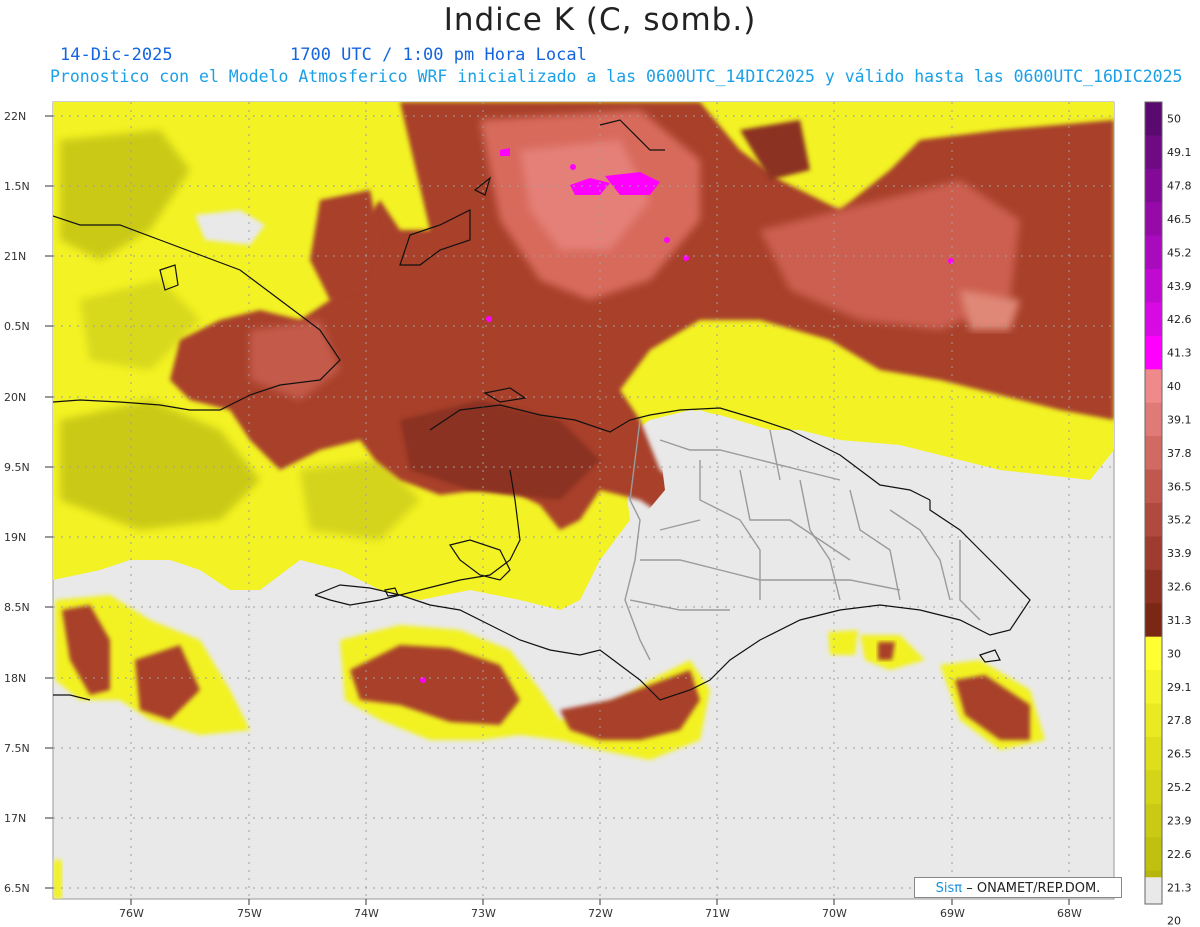  Describe the element at coordinates (483, 913) in the screenshot. I see `lon-label: 73W` at that location.